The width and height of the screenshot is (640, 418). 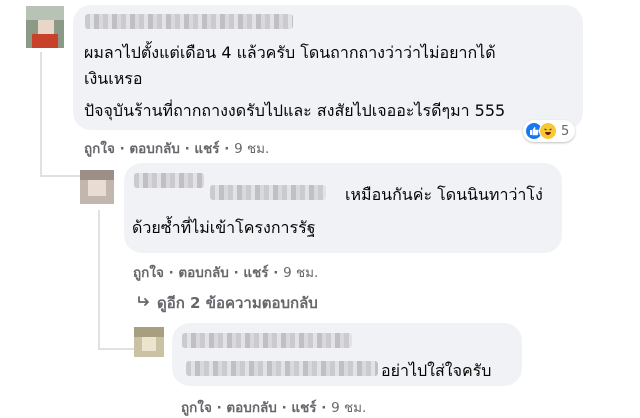 I want to click on reaction-summary: 5, so click(x=549, y=131).